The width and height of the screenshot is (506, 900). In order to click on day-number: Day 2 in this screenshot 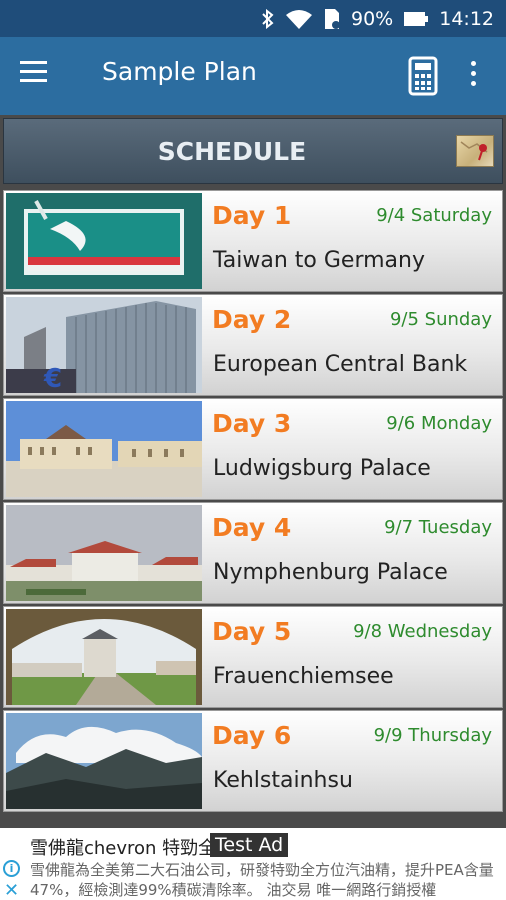, I will do `click(252, 319)`.